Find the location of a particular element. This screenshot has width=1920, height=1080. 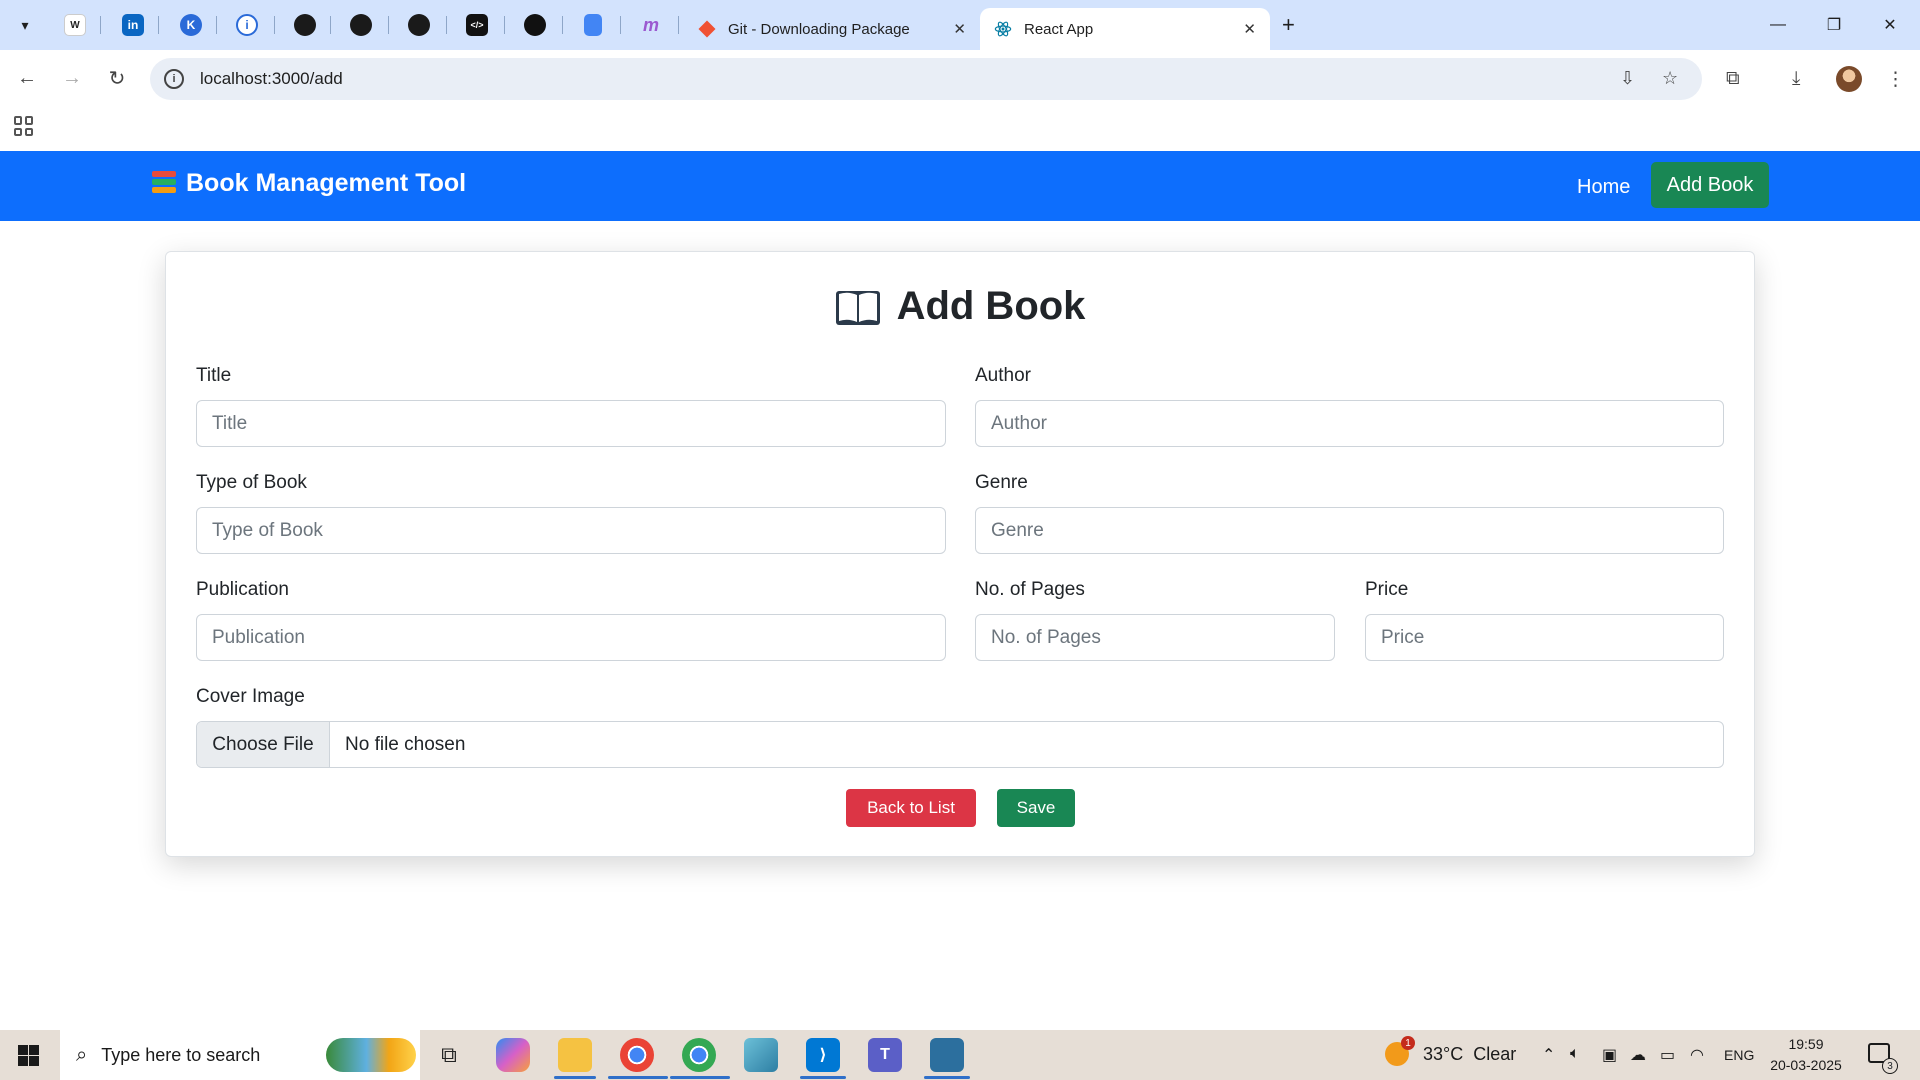

genre-input is located at coordinates (1349, 530).